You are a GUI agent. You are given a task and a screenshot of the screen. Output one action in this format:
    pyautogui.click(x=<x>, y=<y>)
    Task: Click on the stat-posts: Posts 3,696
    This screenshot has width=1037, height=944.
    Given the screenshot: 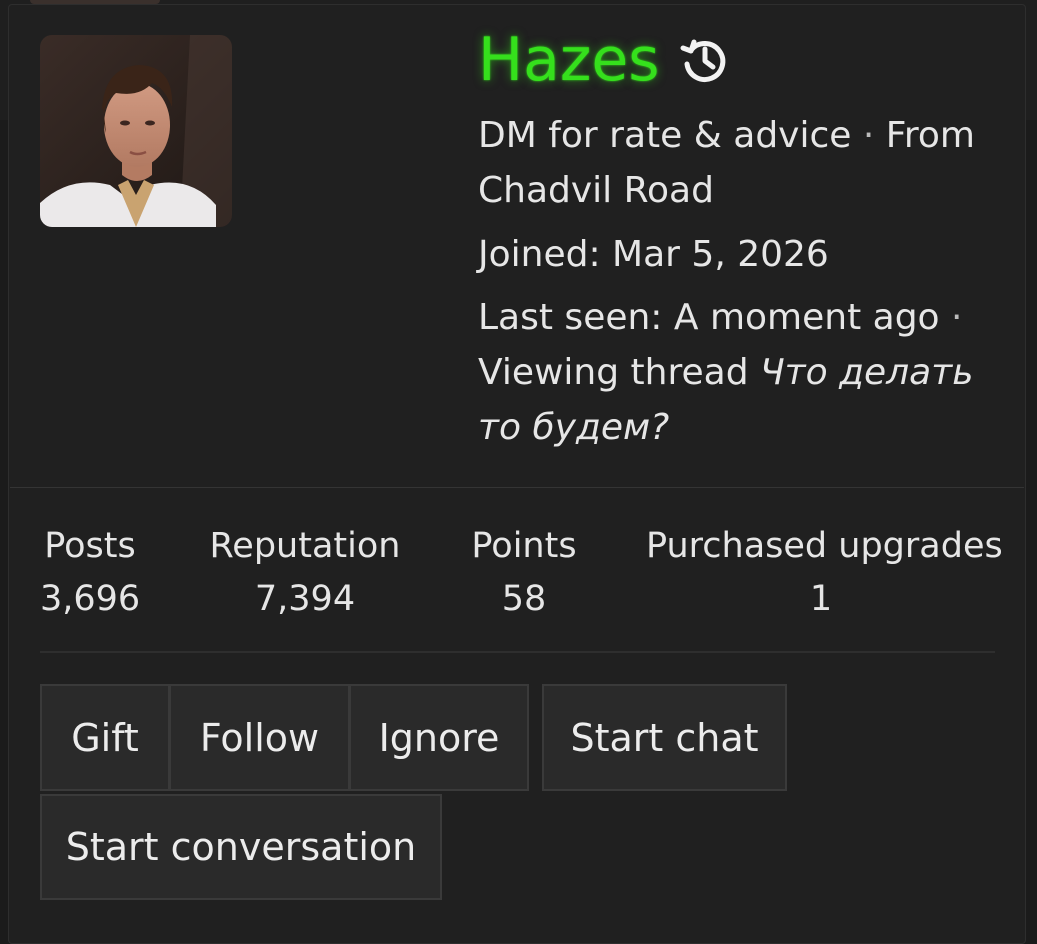 What is the action you would take?
    pyautogui.click(x=90, y=573)
    